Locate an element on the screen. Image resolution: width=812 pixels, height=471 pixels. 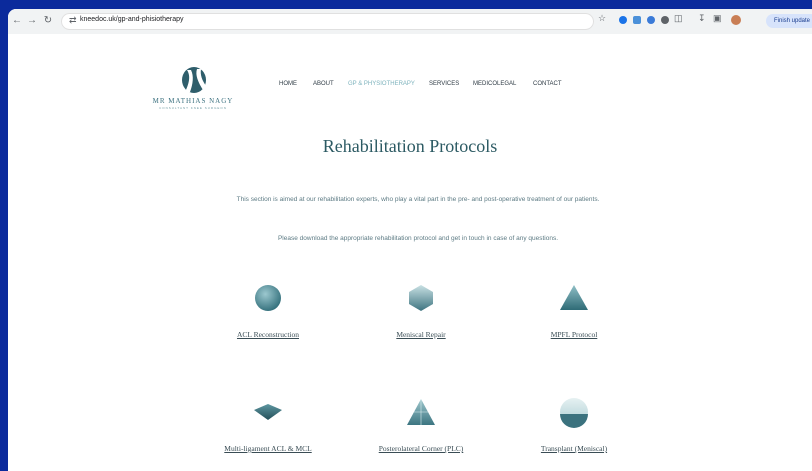
logo-name: MR MATHIAS NAGY is located at coordinates (193, 101).